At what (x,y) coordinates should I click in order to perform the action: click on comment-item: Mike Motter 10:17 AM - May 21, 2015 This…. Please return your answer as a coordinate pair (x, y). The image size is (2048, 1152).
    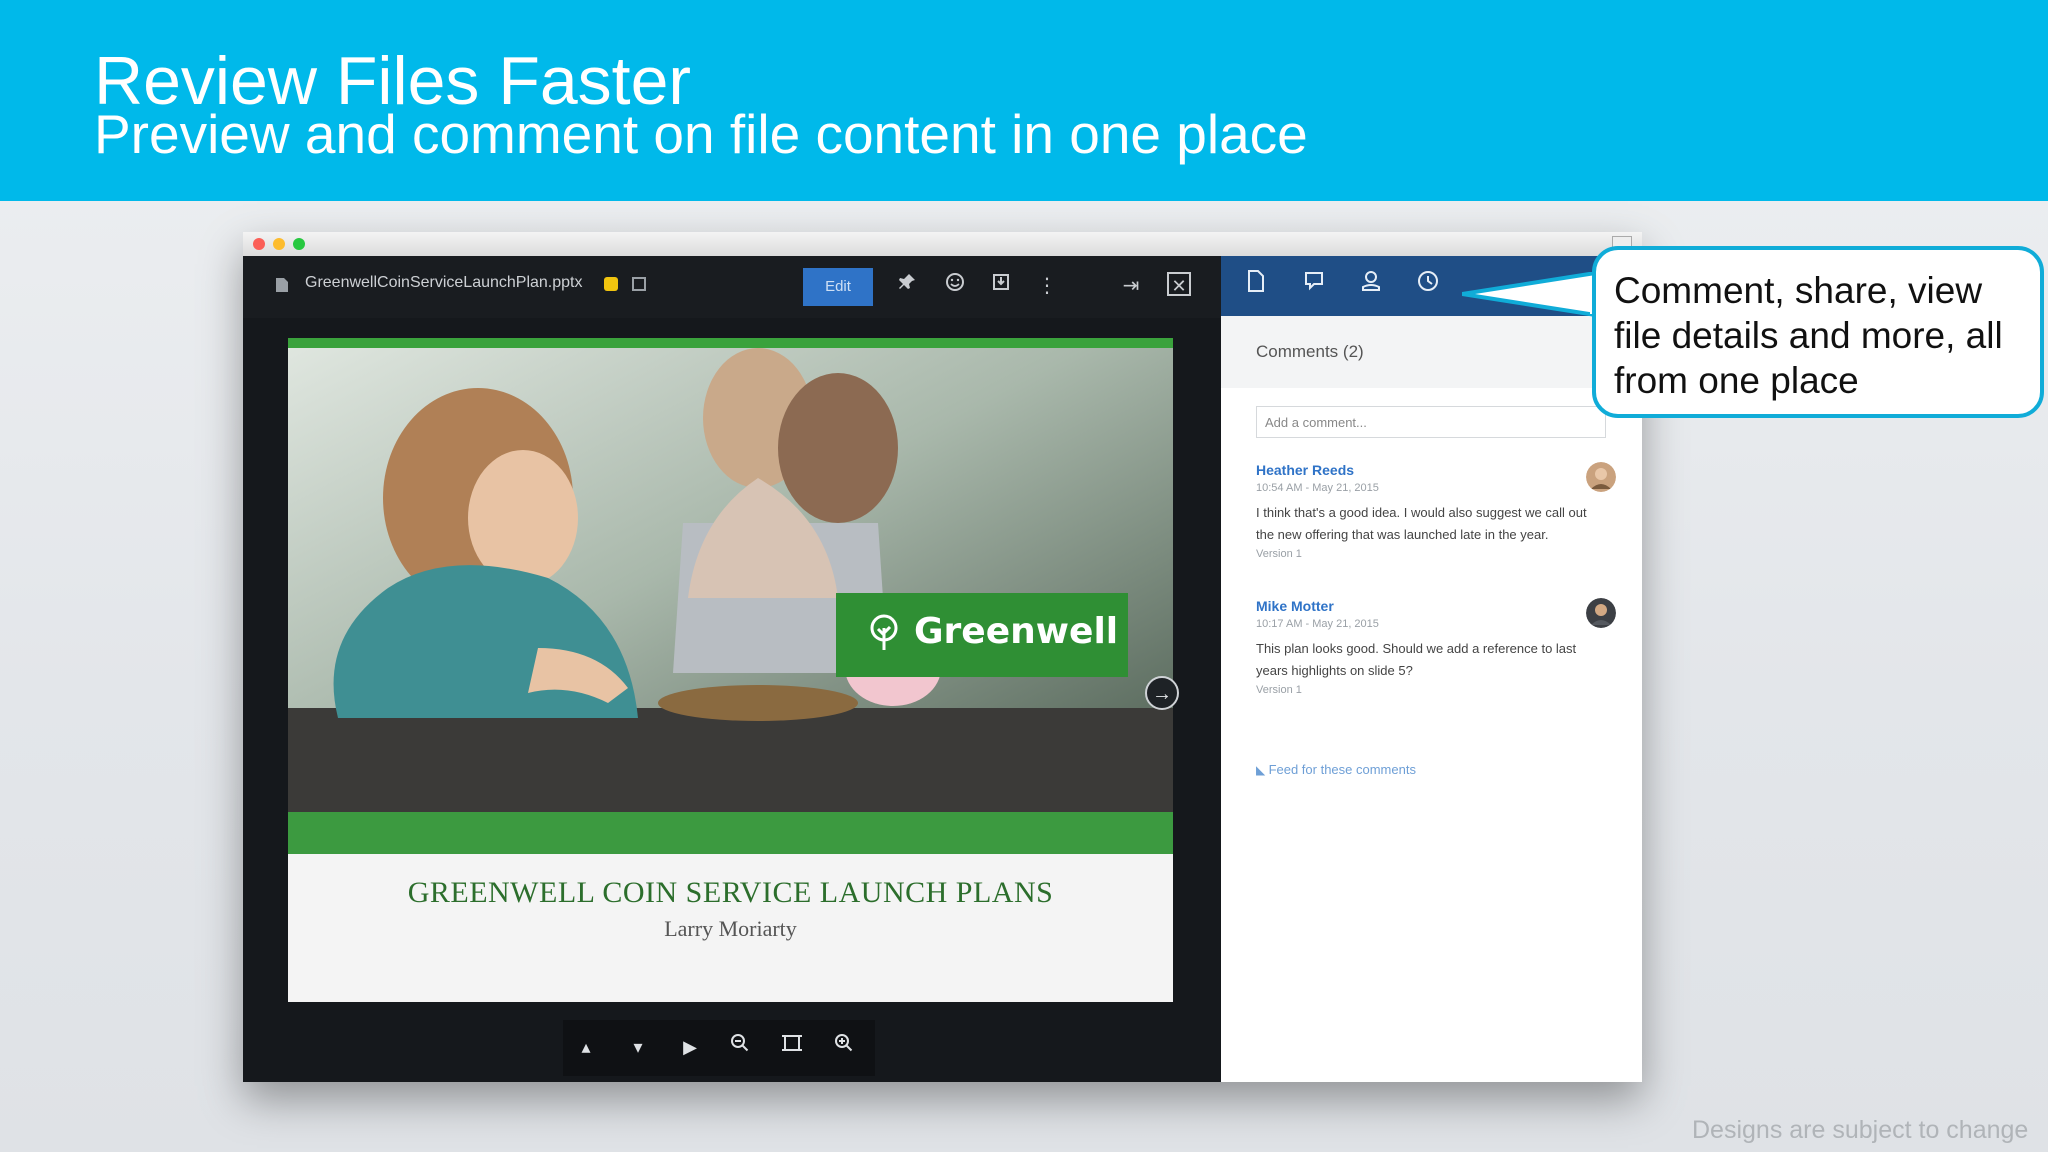
    Looking at the image, I should click on (1436, 647).